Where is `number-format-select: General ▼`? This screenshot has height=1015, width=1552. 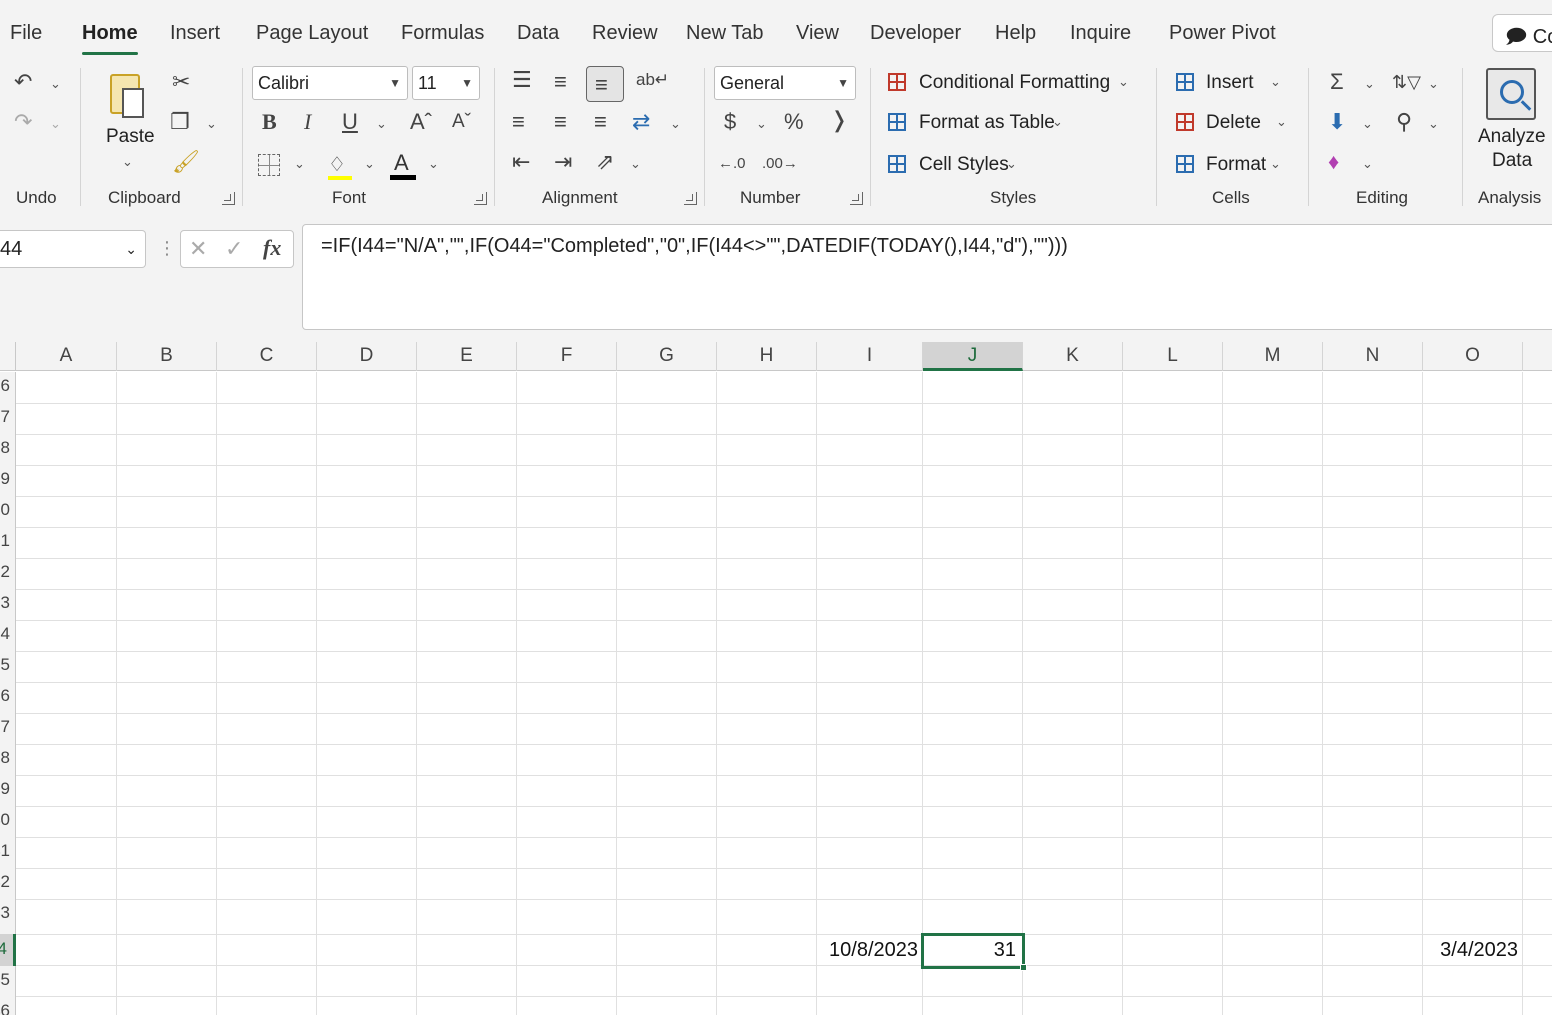
number-format-select: General ▼ is located at coordinates (785, 83).